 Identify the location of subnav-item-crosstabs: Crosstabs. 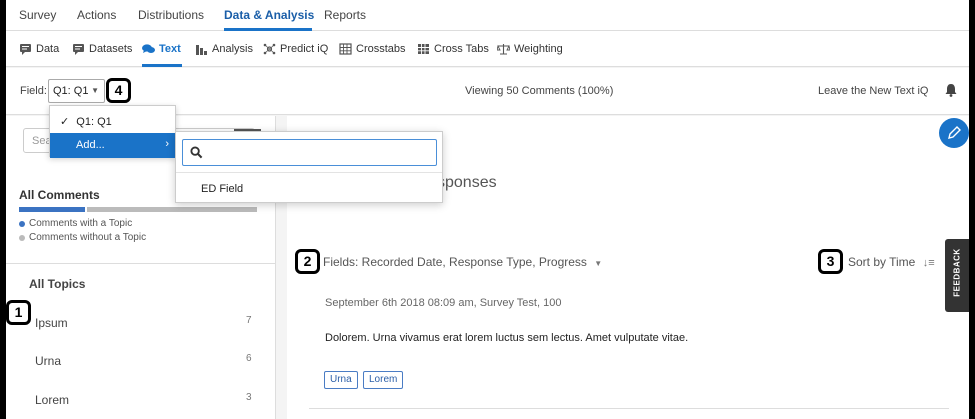
(372, 49).